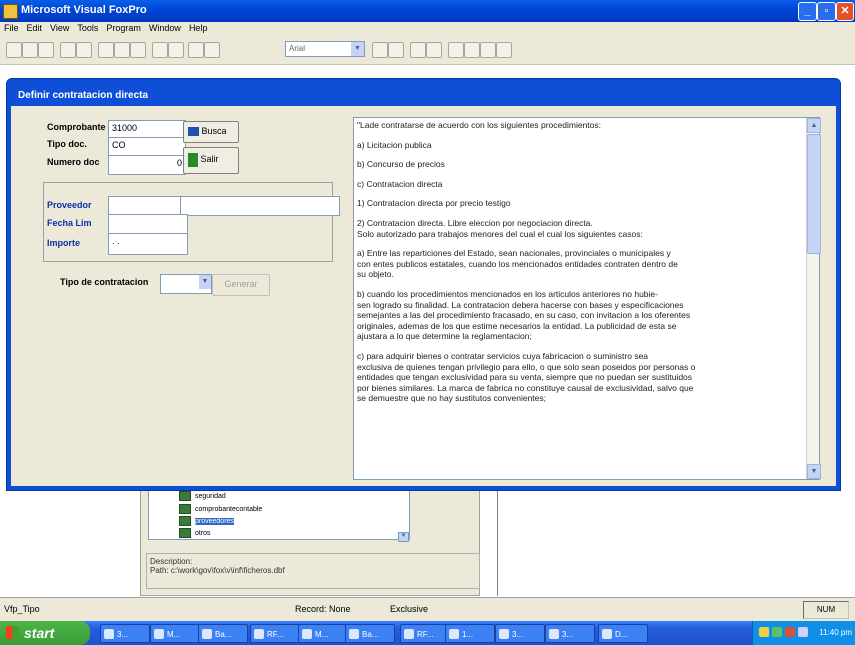  I want to click on menu-file: File, so click(11, 28).